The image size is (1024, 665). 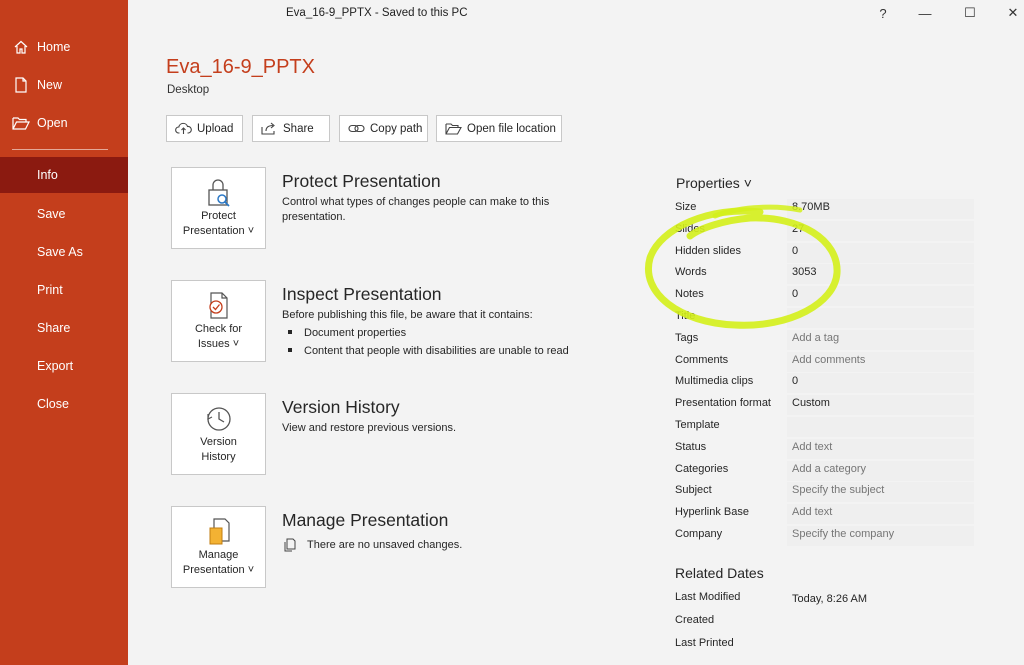 What do you see at coordinates (240, 67) in the screenshot?
I see `file-name: Eva_16-9_PPTX` at bounding box center [240, 67].